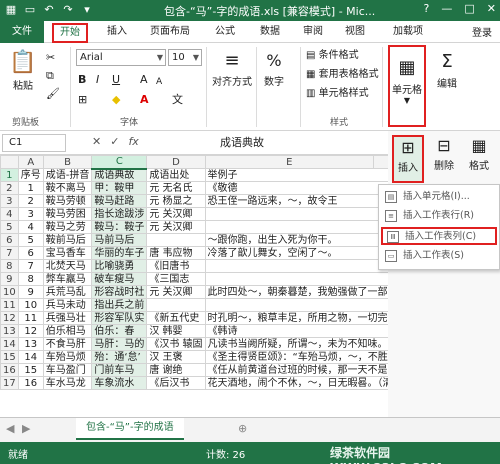  I want to click on font-size-select: 10 ▼, so click(185, 57).